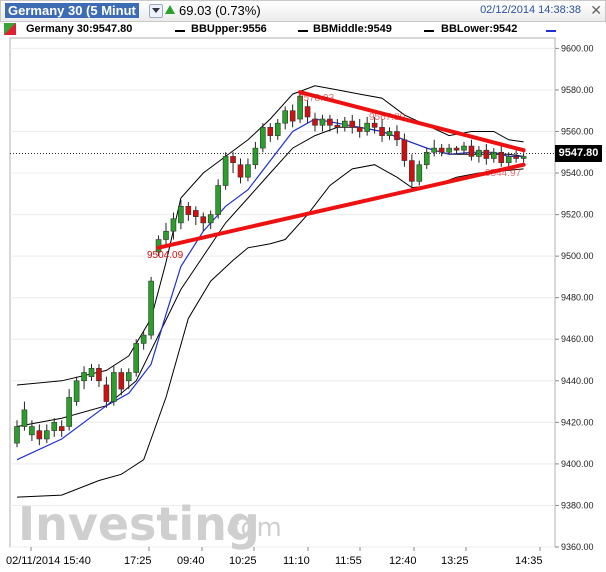  What do you see at coordinates (303, 31) in the screenshot?
I see `legend-bbmiddle-swatch` at bounding box center [303, 31].